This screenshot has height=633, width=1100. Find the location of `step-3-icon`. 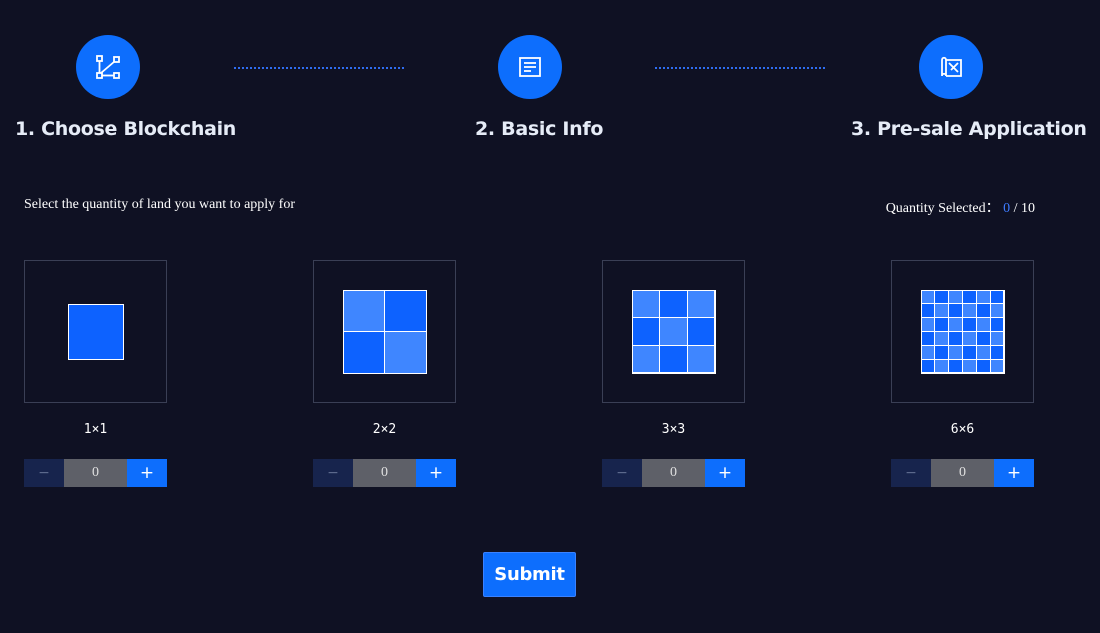

step-3-icon is located at coordinates (951, 67).